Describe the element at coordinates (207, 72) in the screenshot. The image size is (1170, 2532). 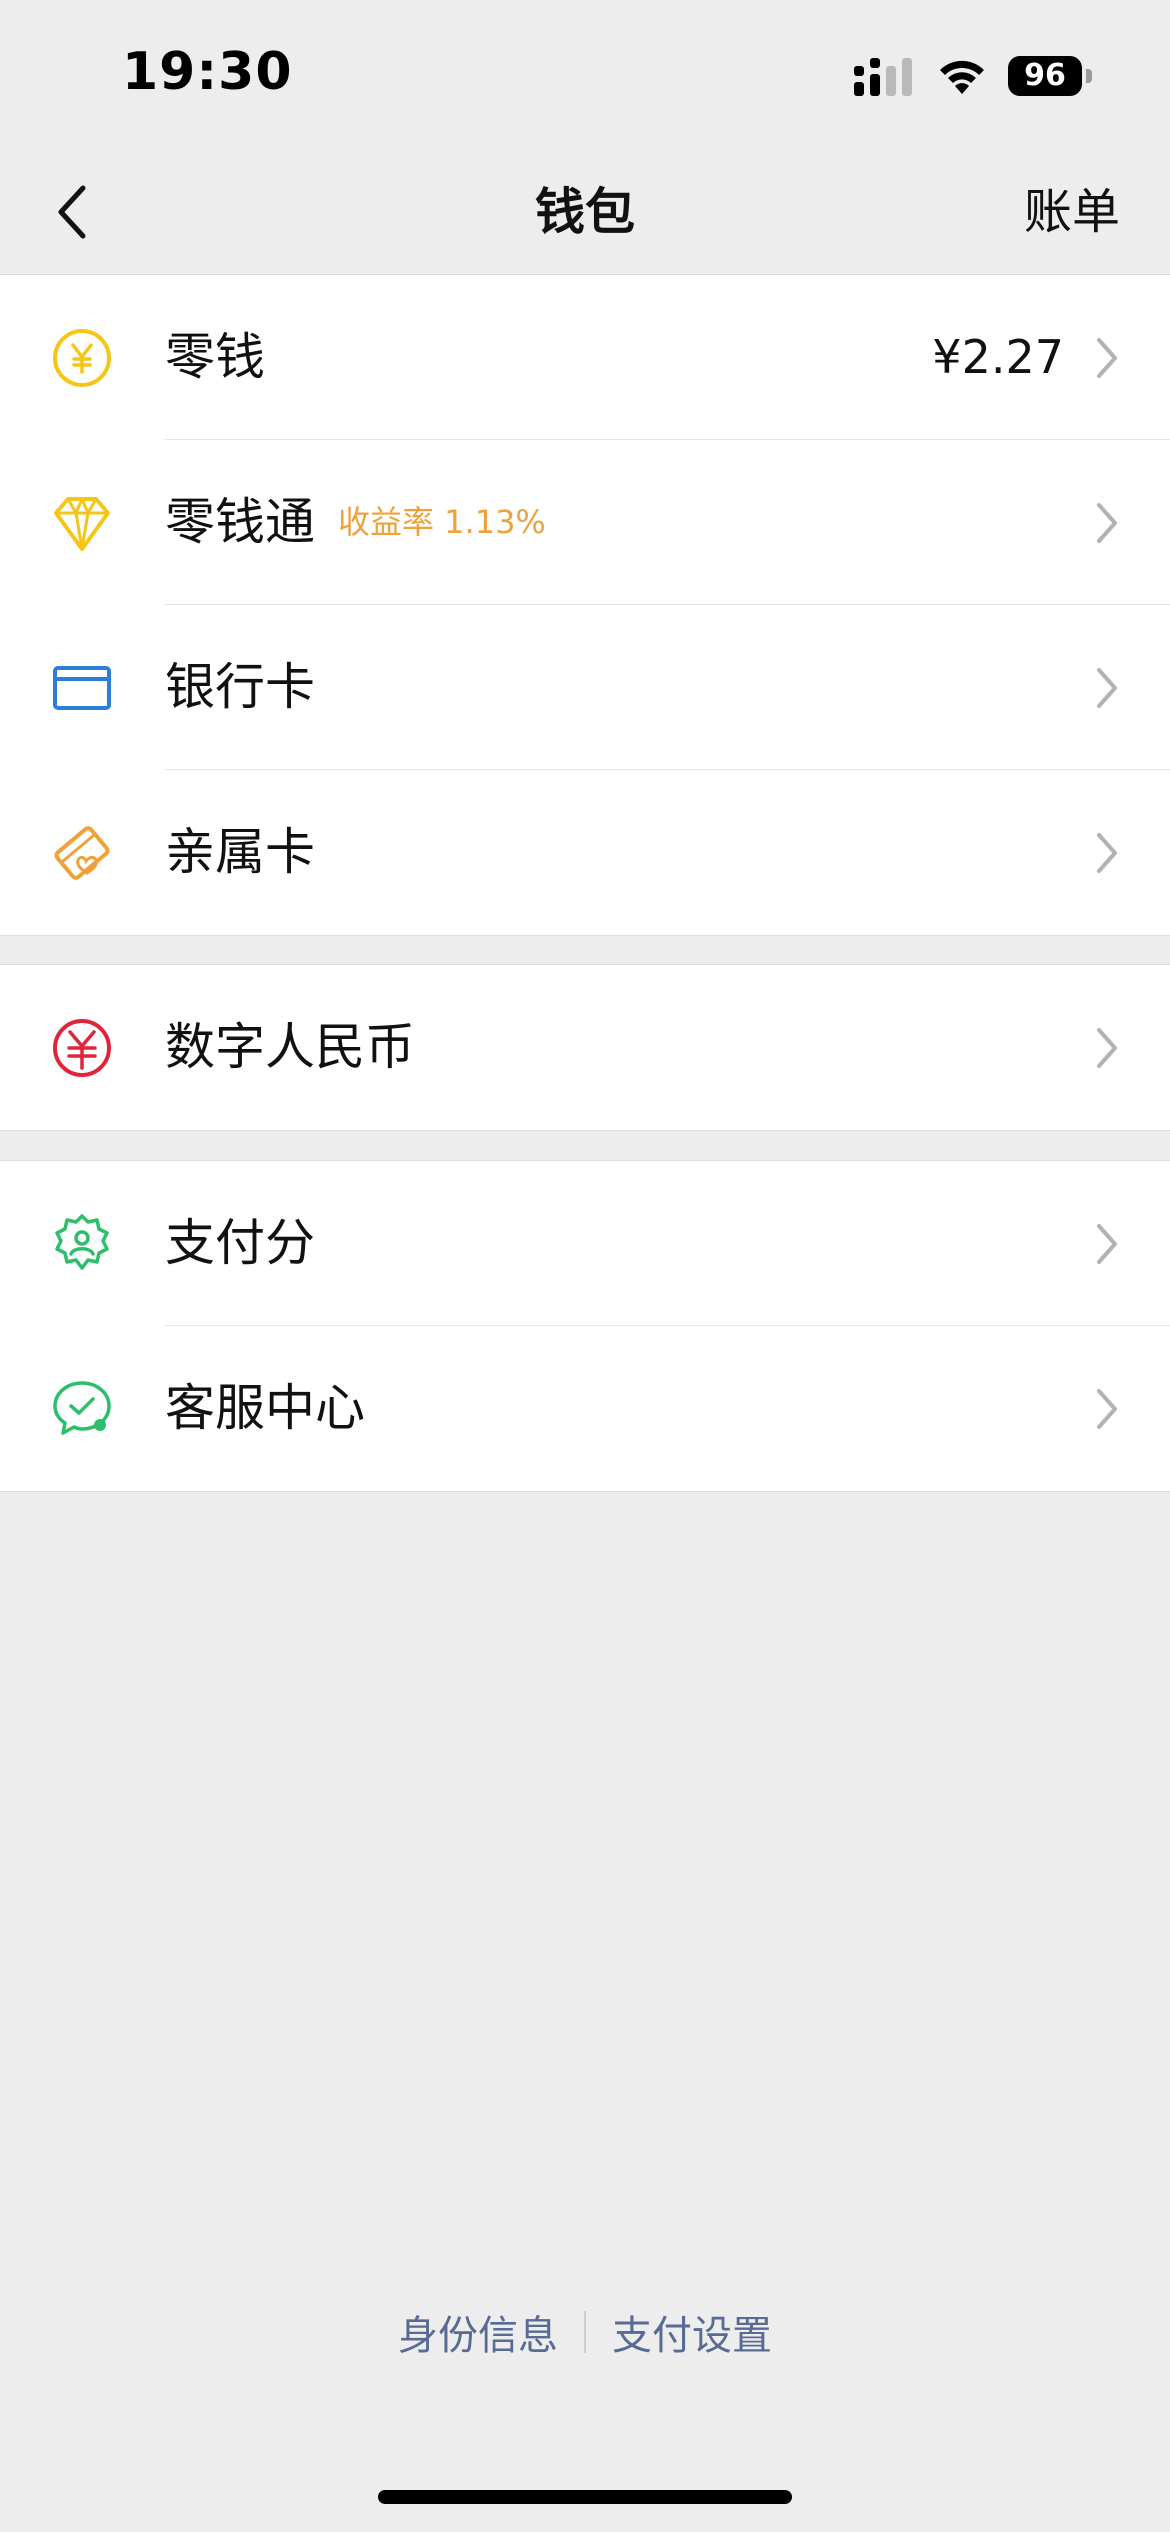
I see `status-time: 19:30` at that location.